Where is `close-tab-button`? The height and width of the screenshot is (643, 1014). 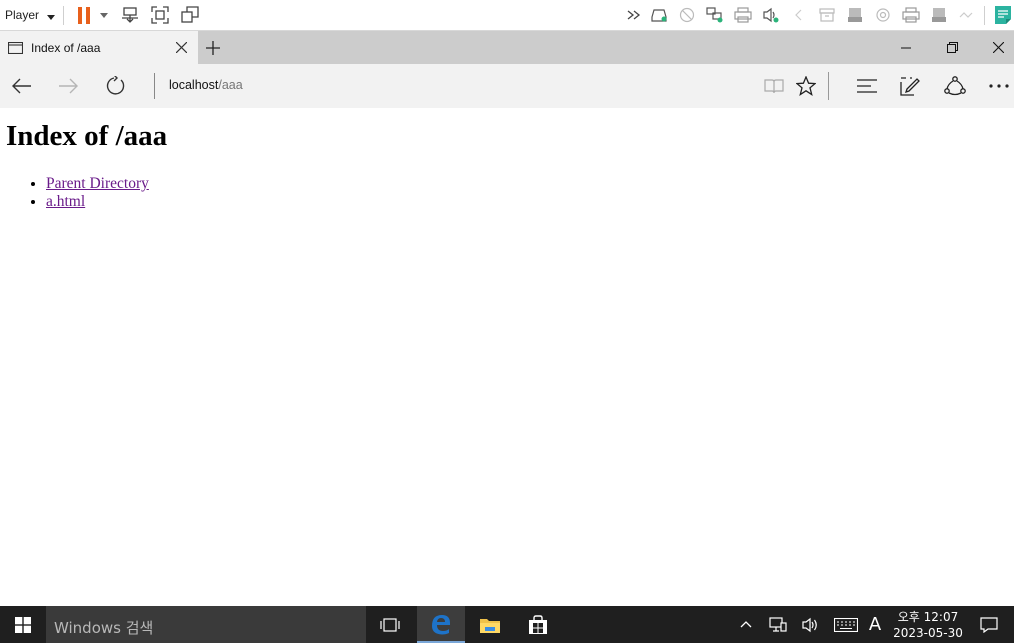 close-tab-button is located at coordinates (181, 47).